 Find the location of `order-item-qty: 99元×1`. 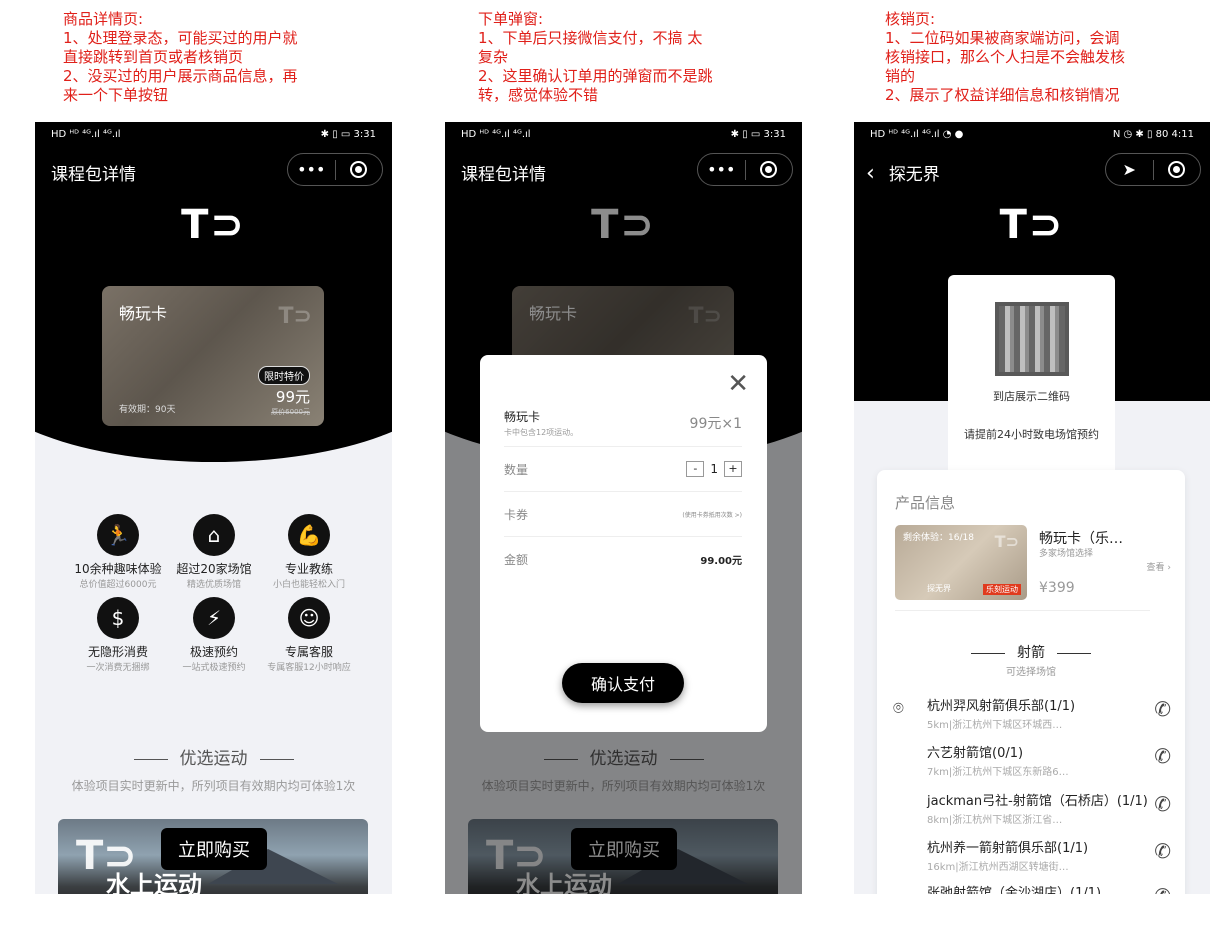

order-item-qty: 99元×1 is located at coordinates (715, 423).